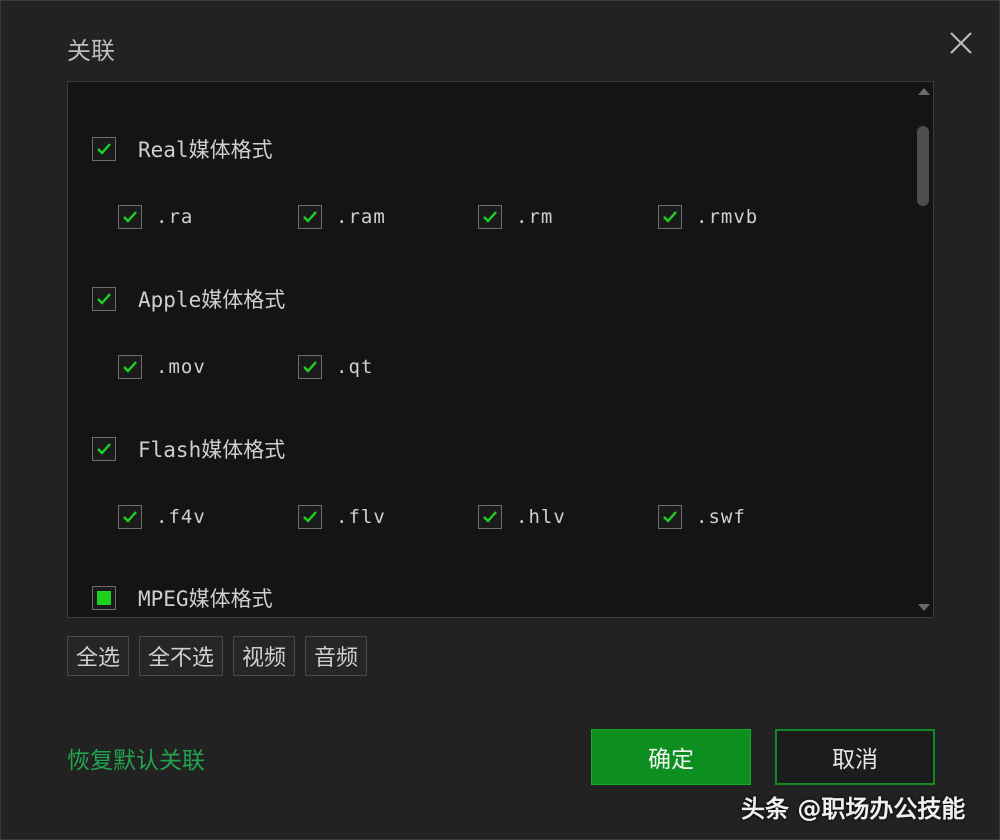 Image resolution: width=1000 pixels, height=840 pixels. Describe the element at coordinates (535, 217) in the screenshot. I see `item-label: .rm` at that location.